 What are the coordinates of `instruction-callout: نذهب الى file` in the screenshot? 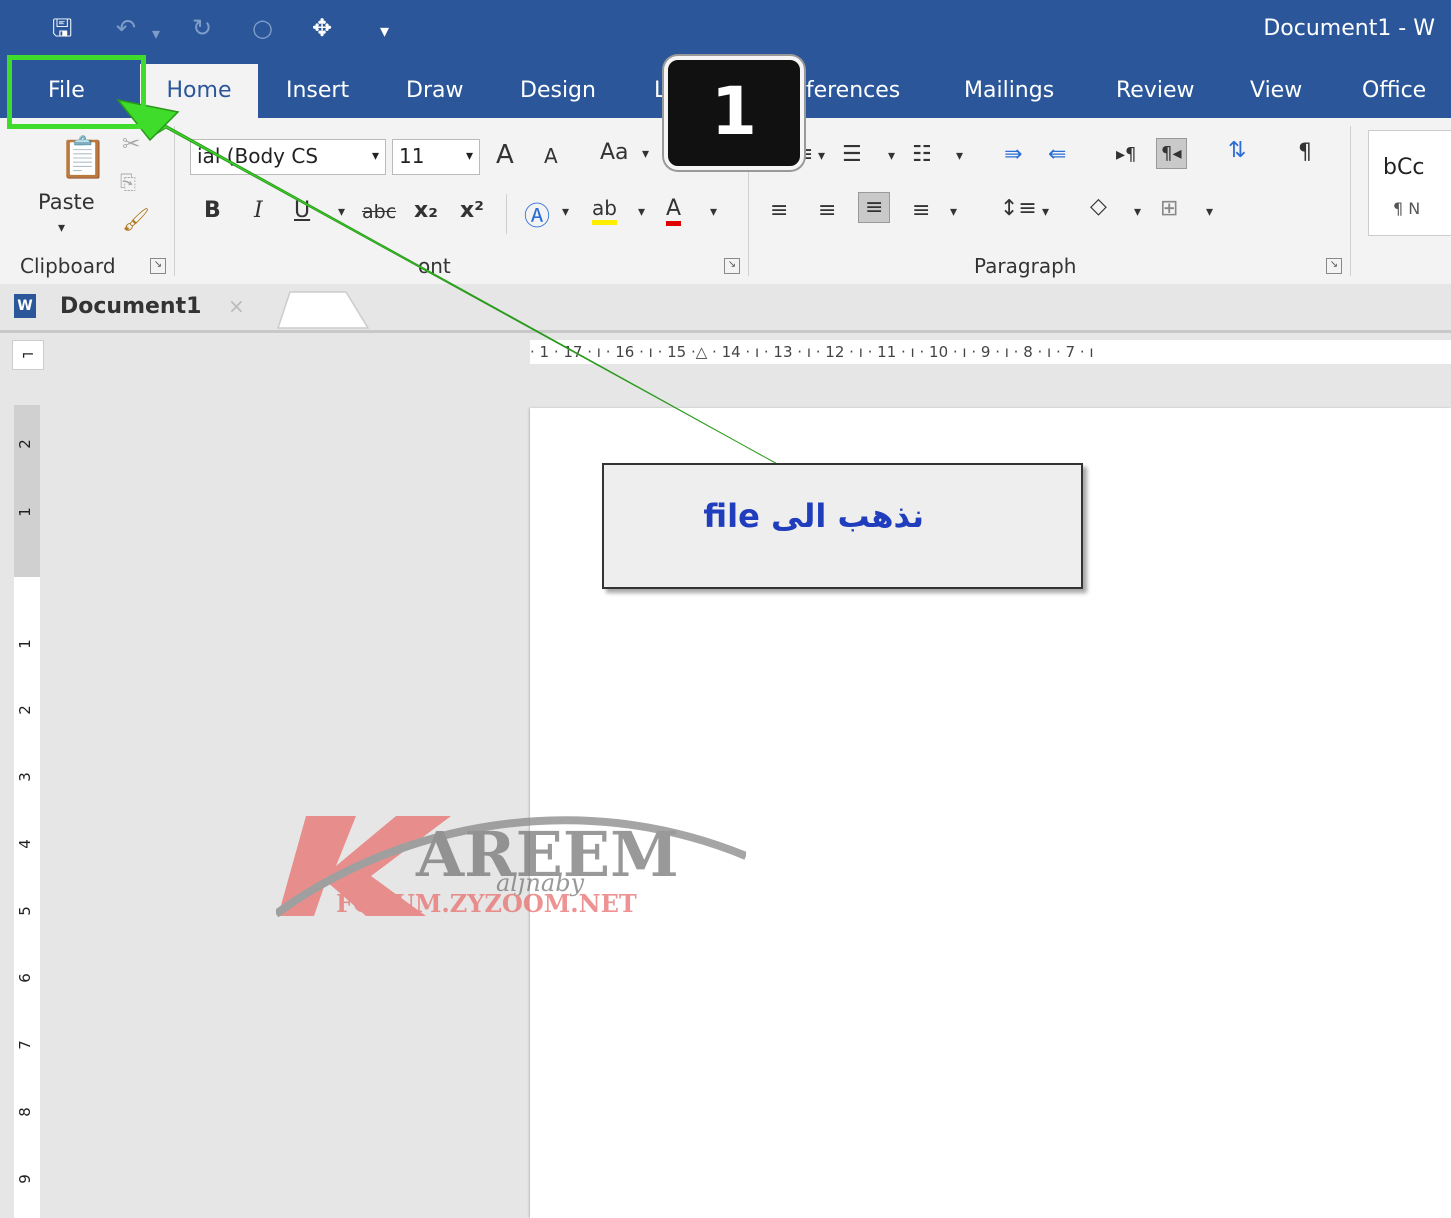 It's located at (842, 526).